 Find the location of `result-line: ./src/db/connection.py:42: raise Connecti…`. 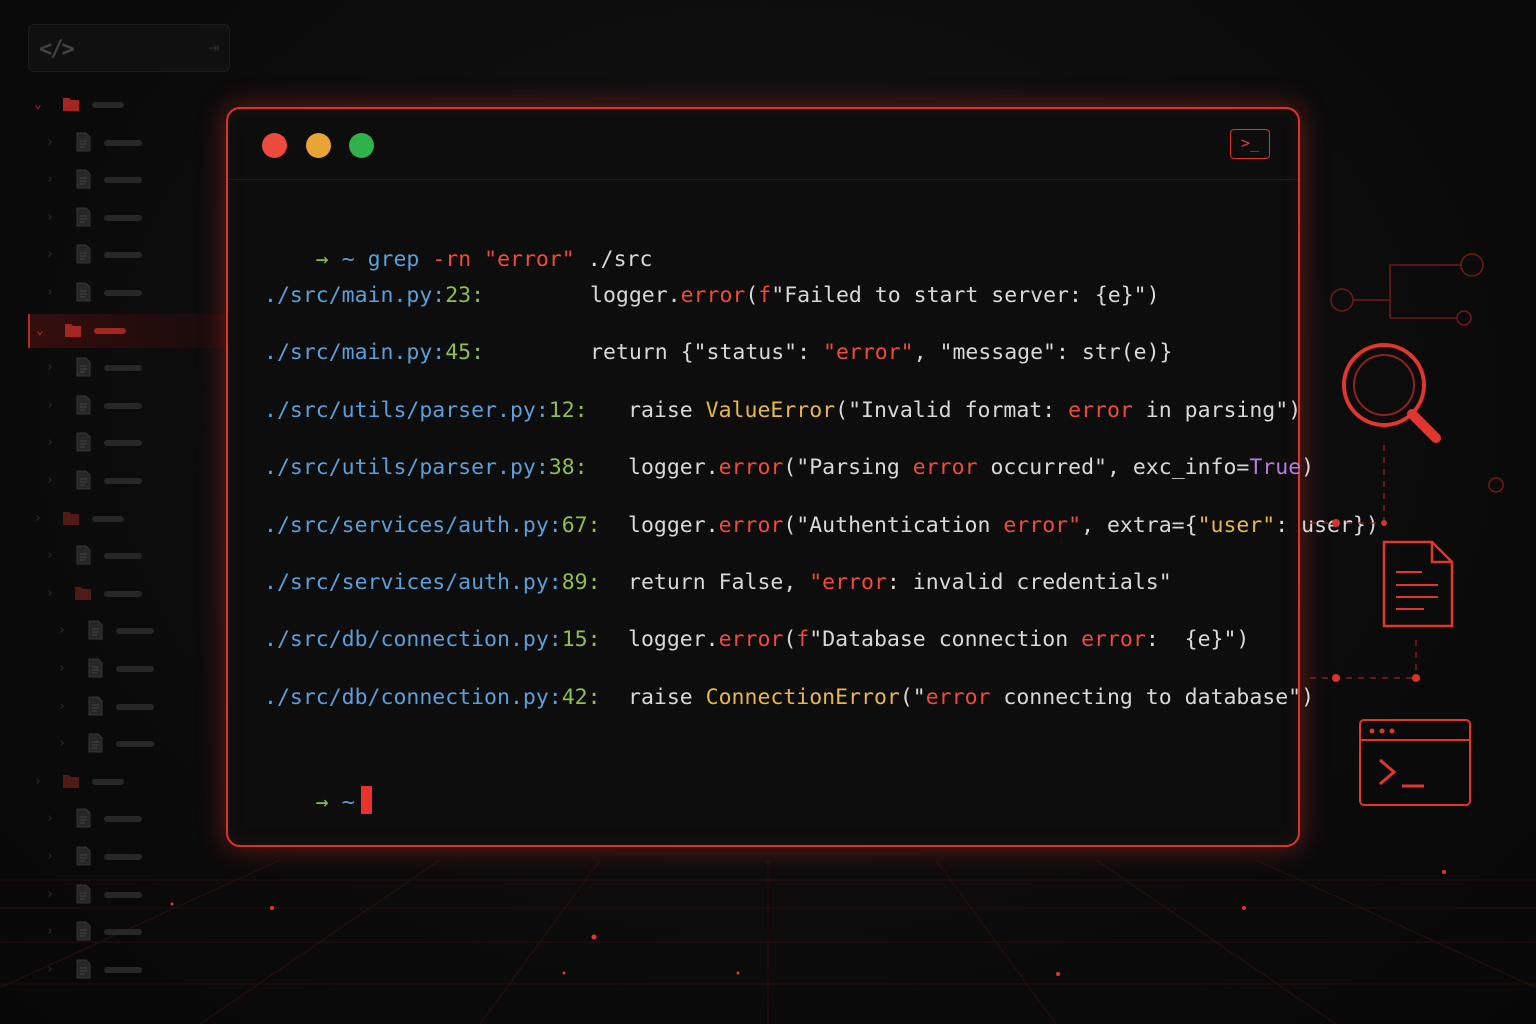

result-line: ./src/db/connection.py:42: raise Connecti… is located at coordinates (789, 697).